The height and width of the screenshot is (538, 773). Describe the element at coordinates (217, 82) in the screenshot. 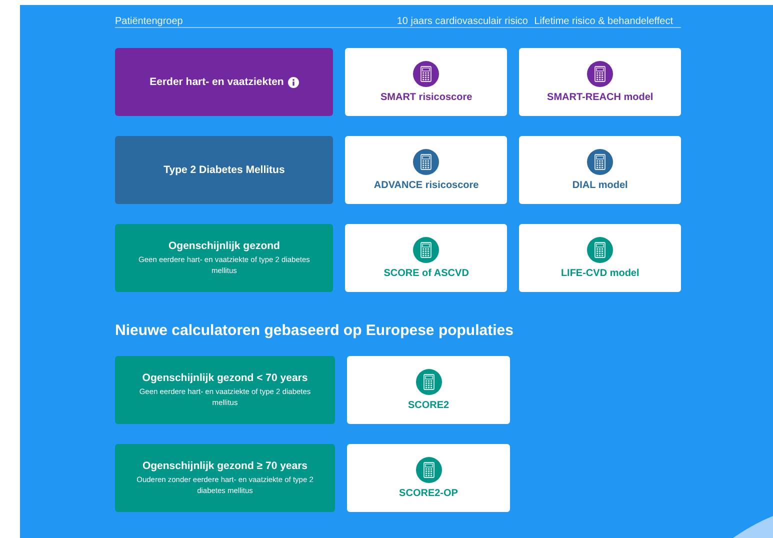

I see `group-title: Eerder hart- en vaatziekten` at that location.